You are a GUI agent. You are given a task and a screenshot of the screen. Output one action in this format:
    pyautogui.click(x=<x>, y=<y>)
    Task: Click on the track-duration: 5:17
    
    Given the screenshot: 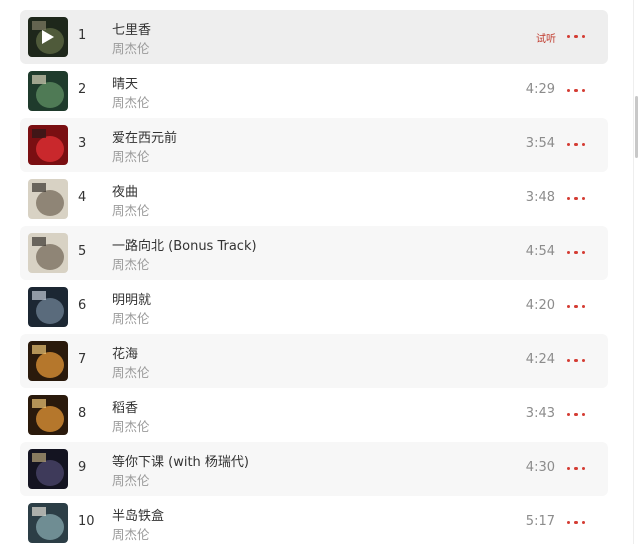 What is the action you would take?
    pyautogui.click(x=540, y=521)
    